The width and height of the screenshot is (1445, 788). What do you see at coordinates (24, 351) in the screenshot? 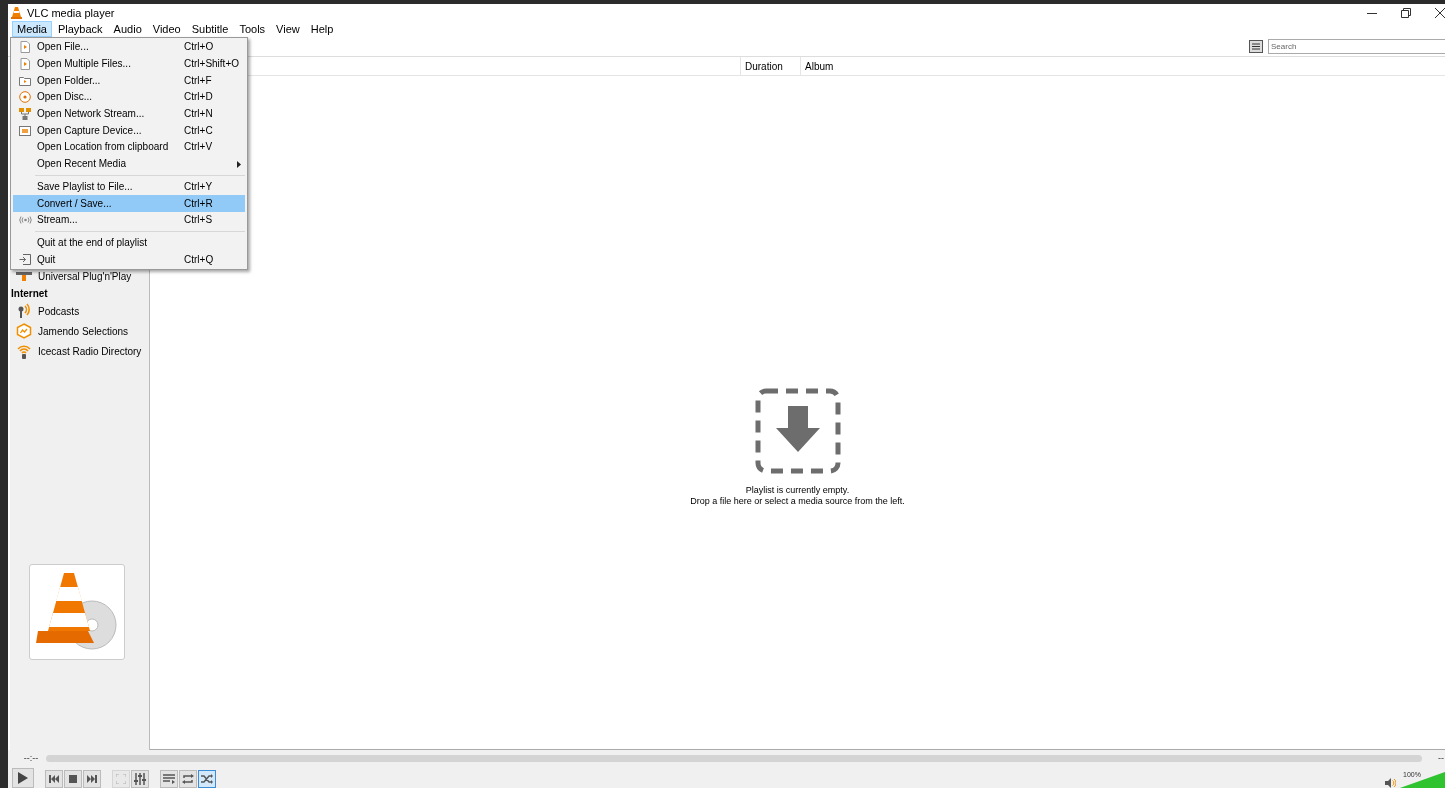
I see `radio-signal-icon` at bounding box center [24, 351].